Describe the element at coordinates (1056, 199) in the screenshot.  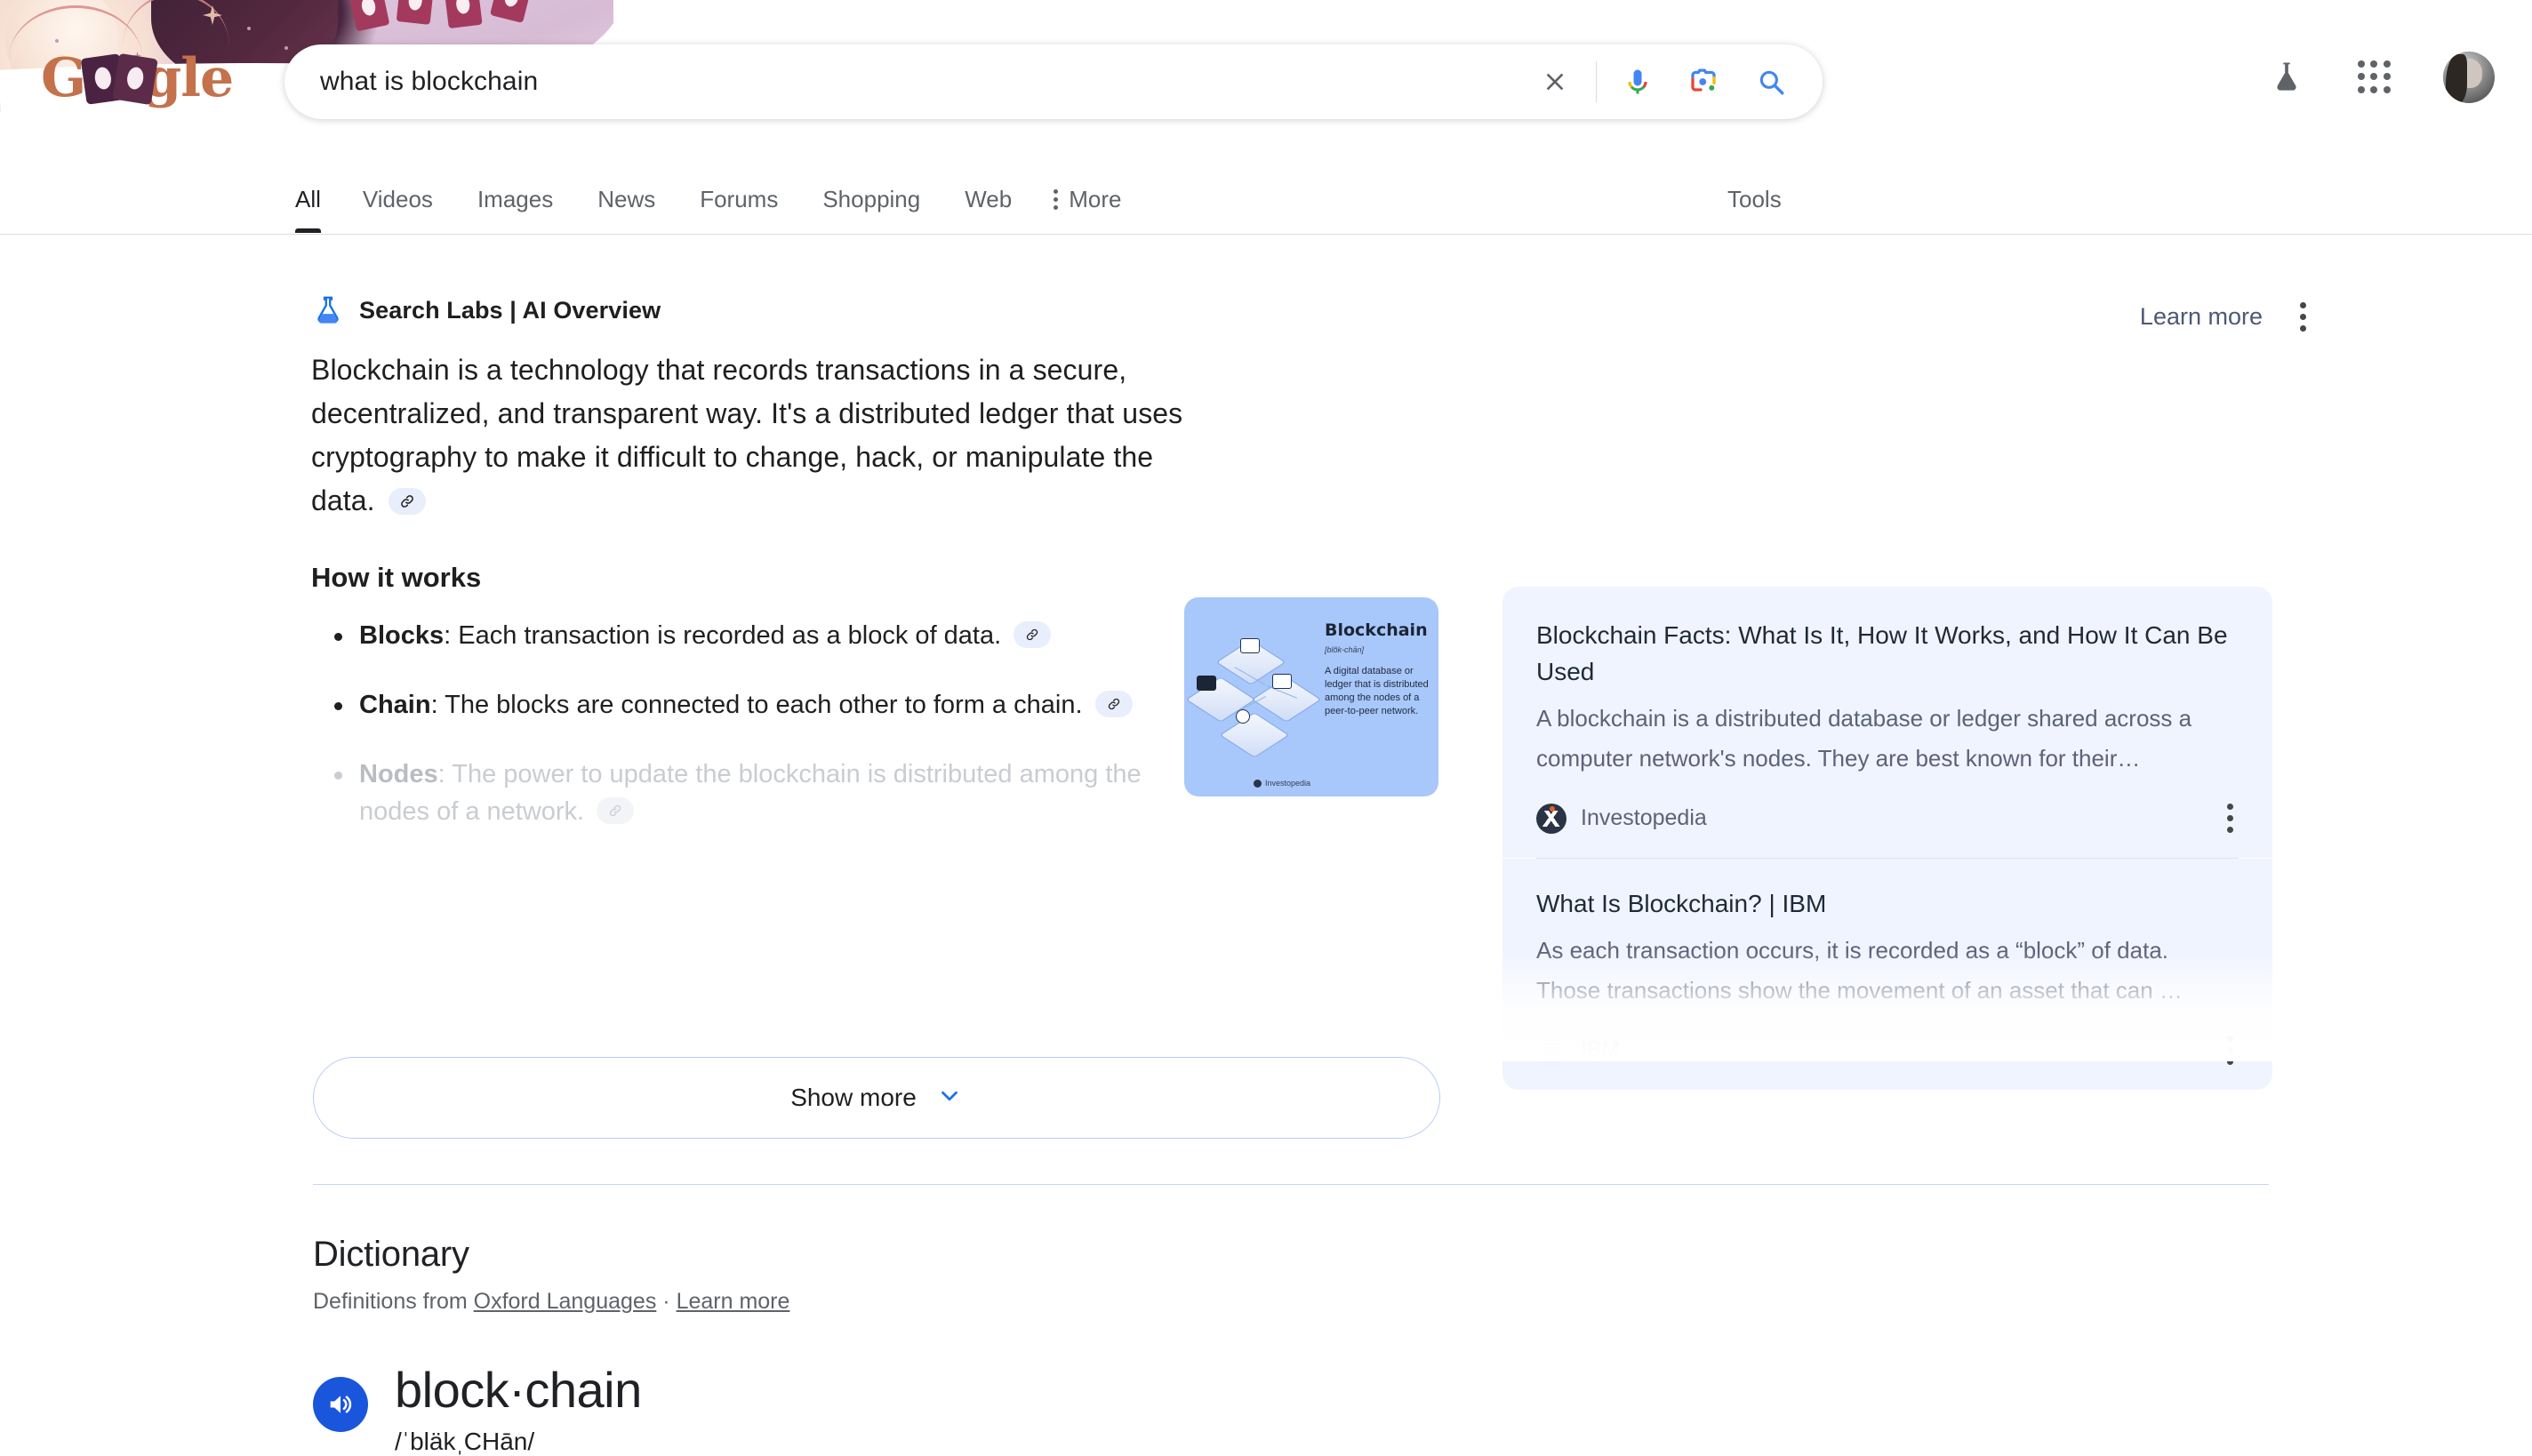
I see `kebab-menu-icon` at that location.